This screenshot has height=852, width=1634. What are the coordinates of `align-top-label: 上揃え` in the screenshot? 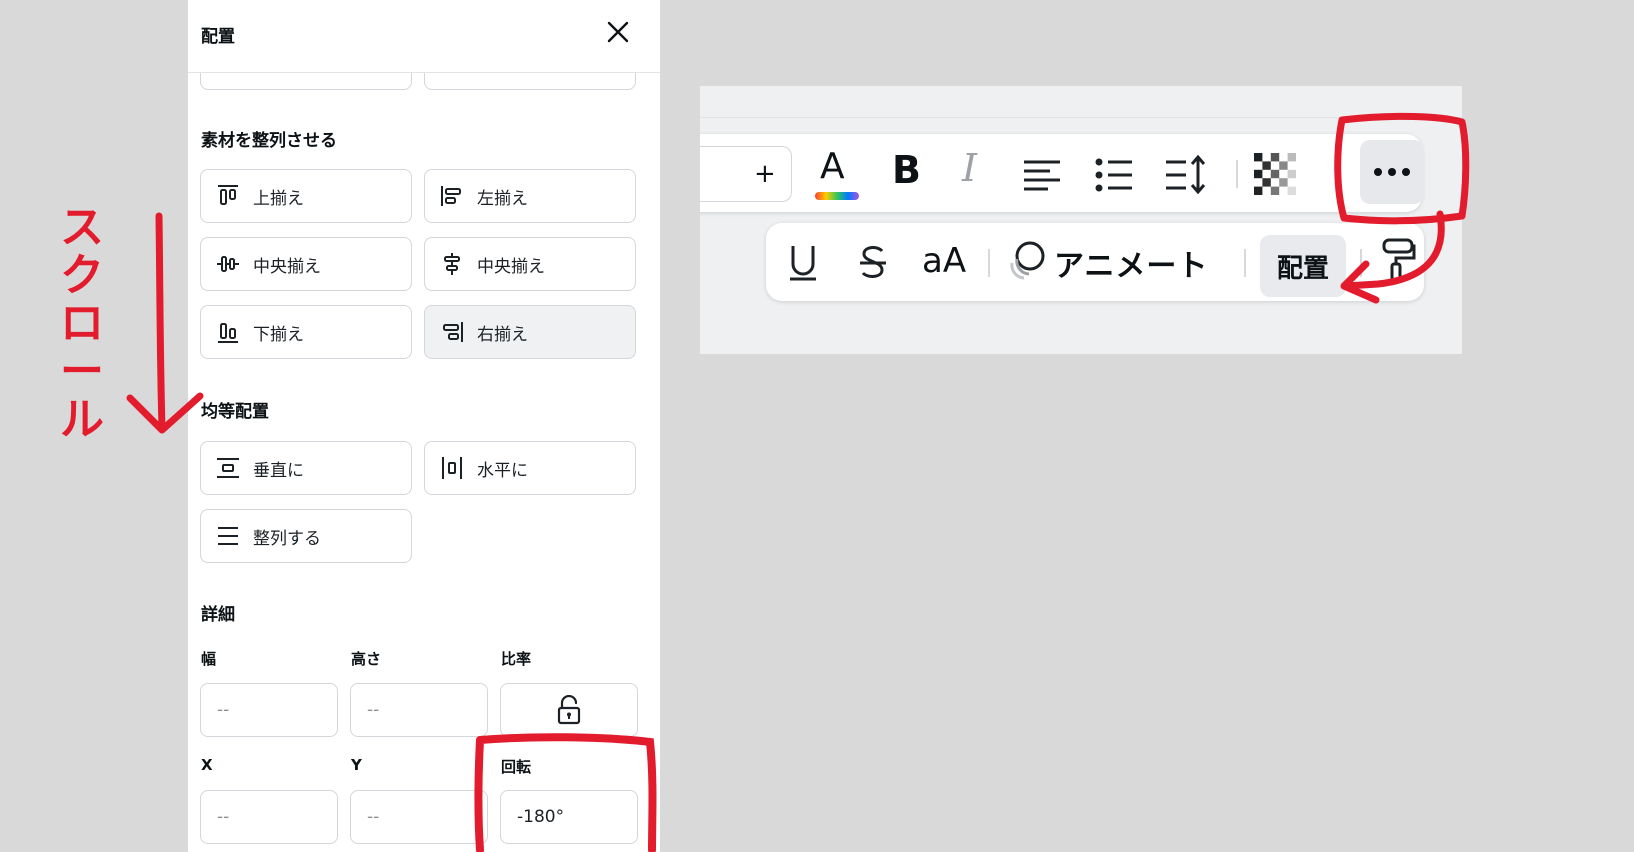 It's located at (278, 198).